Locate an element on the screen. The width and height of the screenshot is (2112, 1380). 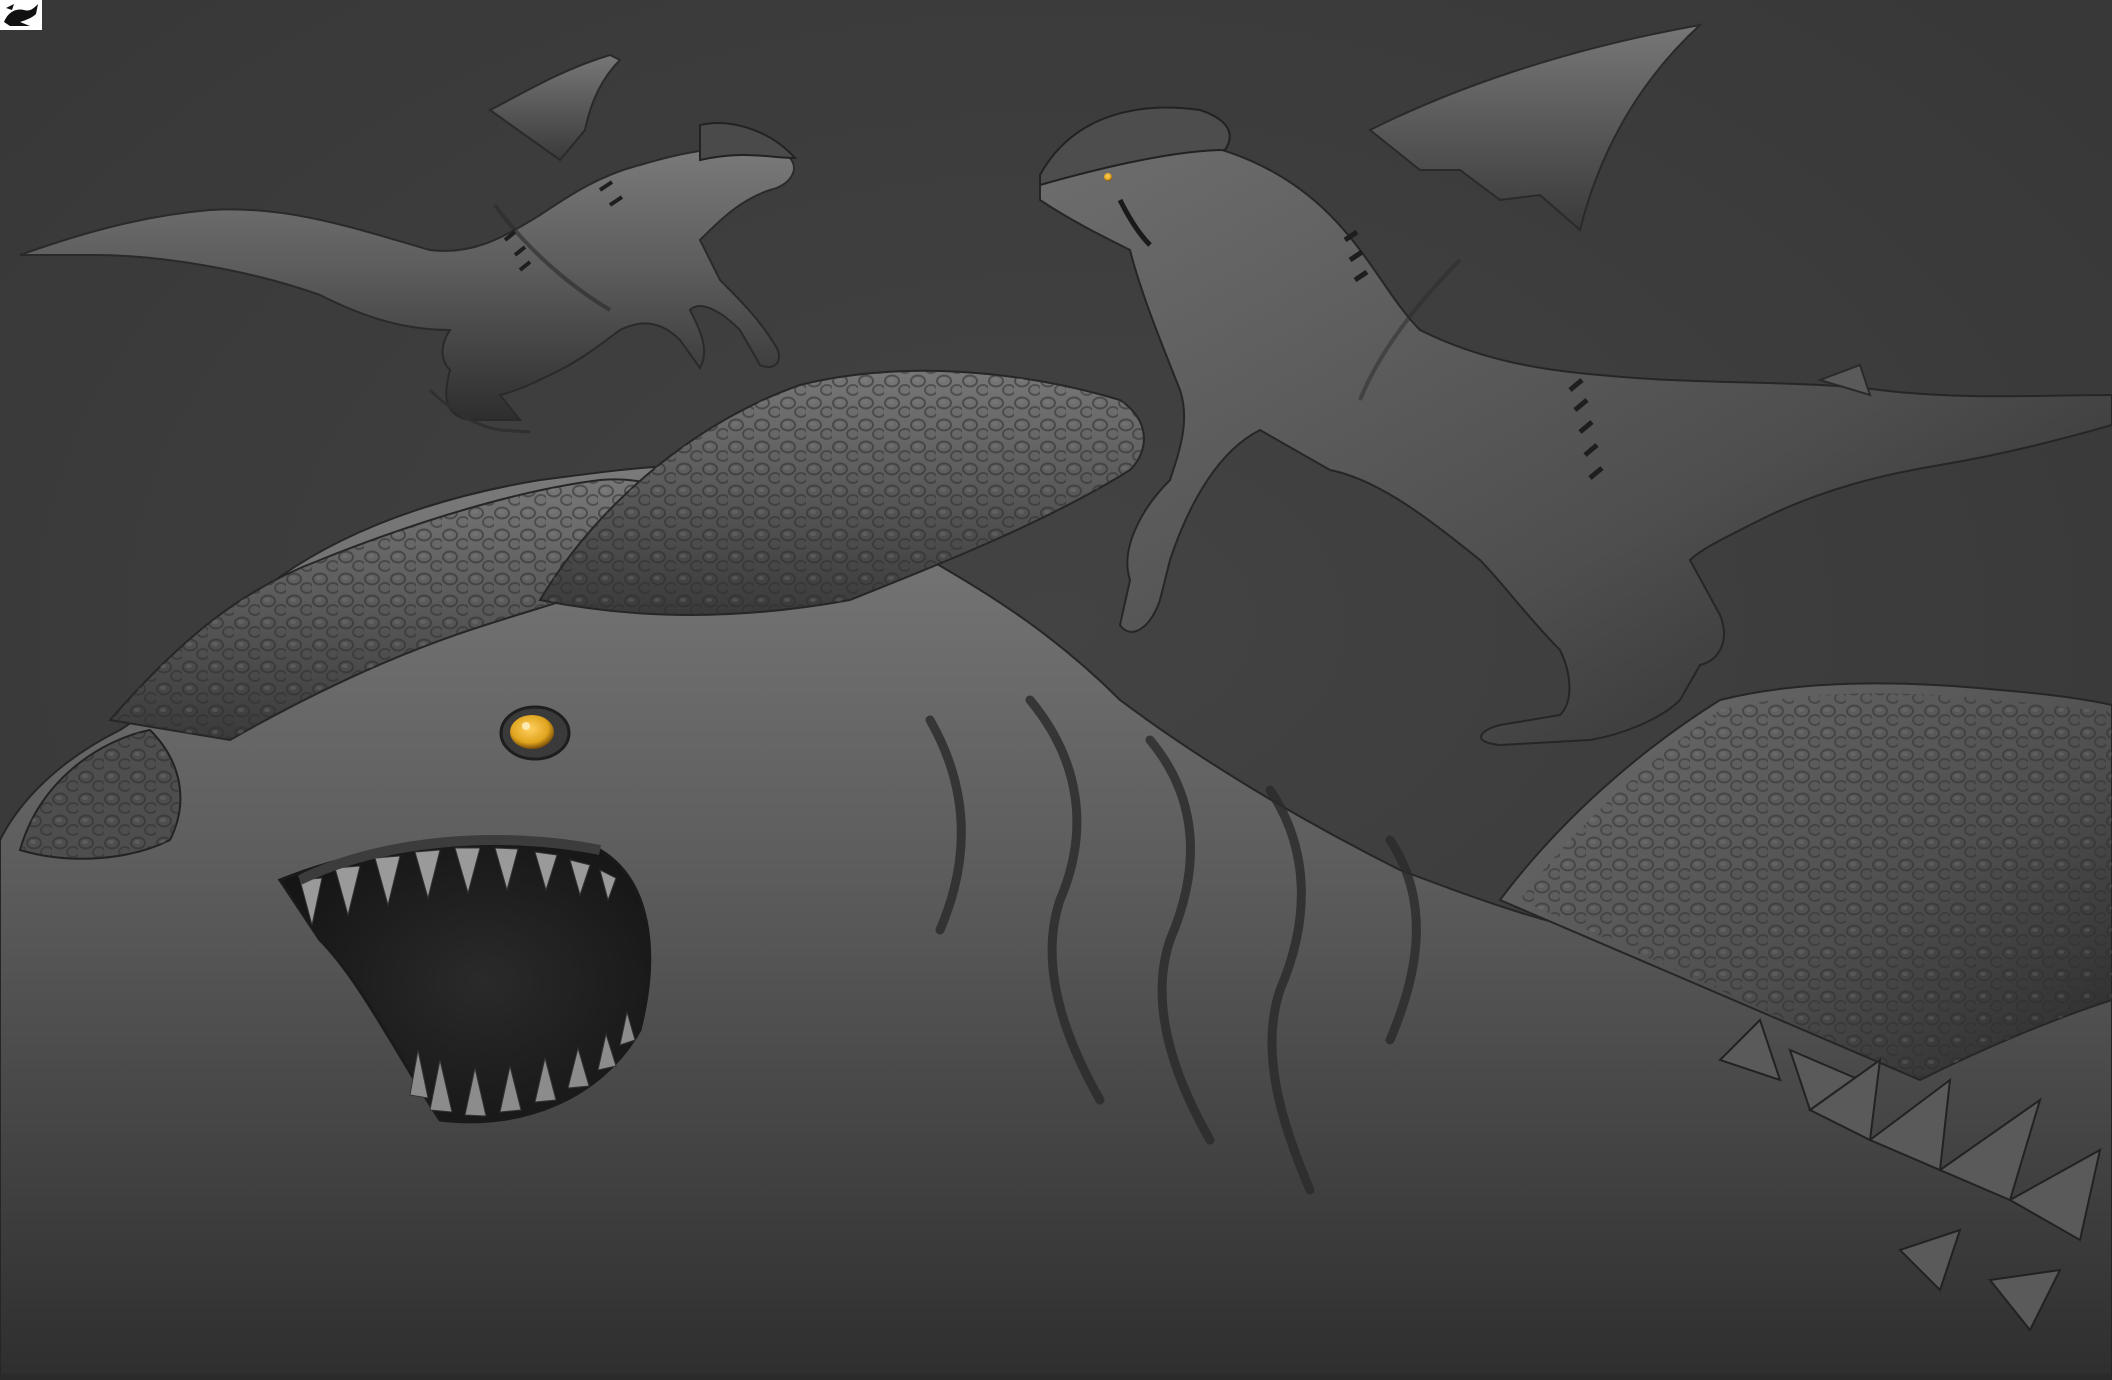
viewport-bottom-edge is located at coordinates (1056, 1377).